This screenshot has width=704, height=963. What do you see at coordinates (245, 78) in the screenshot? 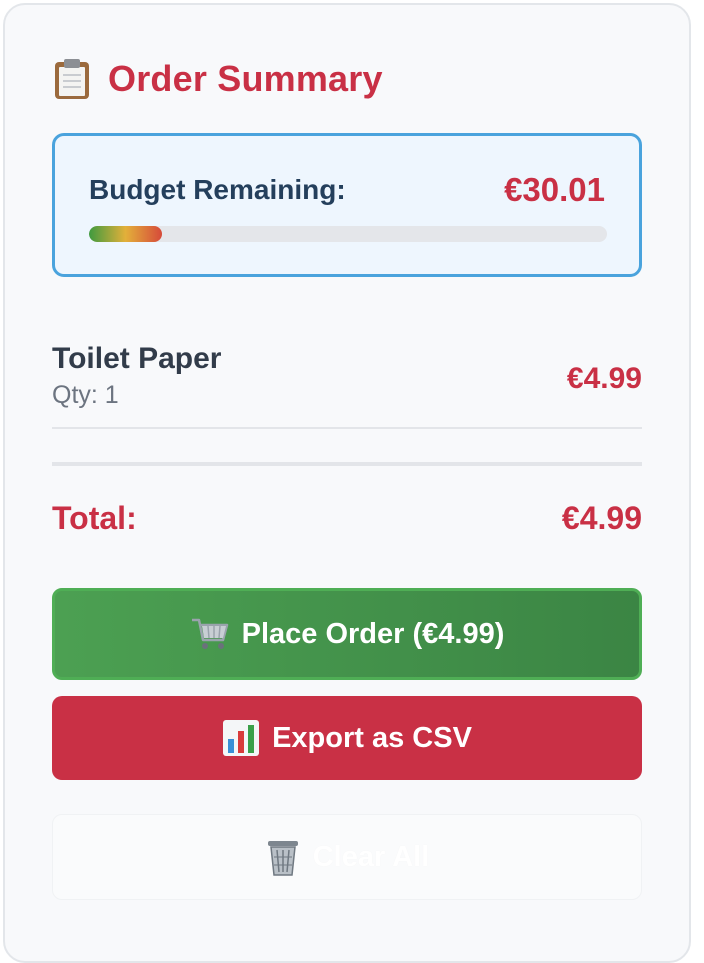
I see `page-title: Order Summary` at bounding box center [245, 78].